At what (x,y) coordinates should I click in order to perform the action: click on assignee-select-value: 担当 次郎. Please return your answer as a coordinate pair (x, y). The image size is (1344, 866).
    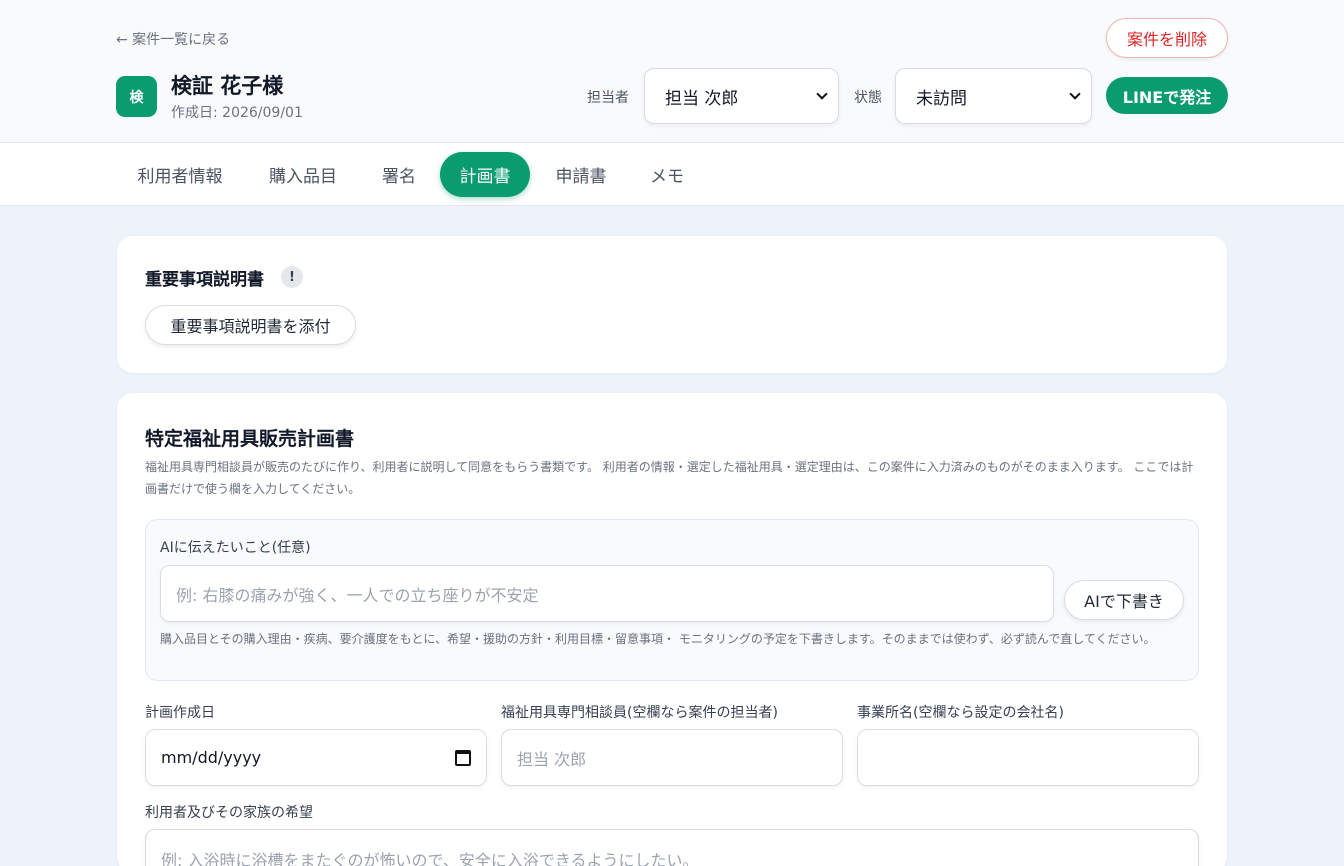
    Looking at the image, I should click on (702, 98).